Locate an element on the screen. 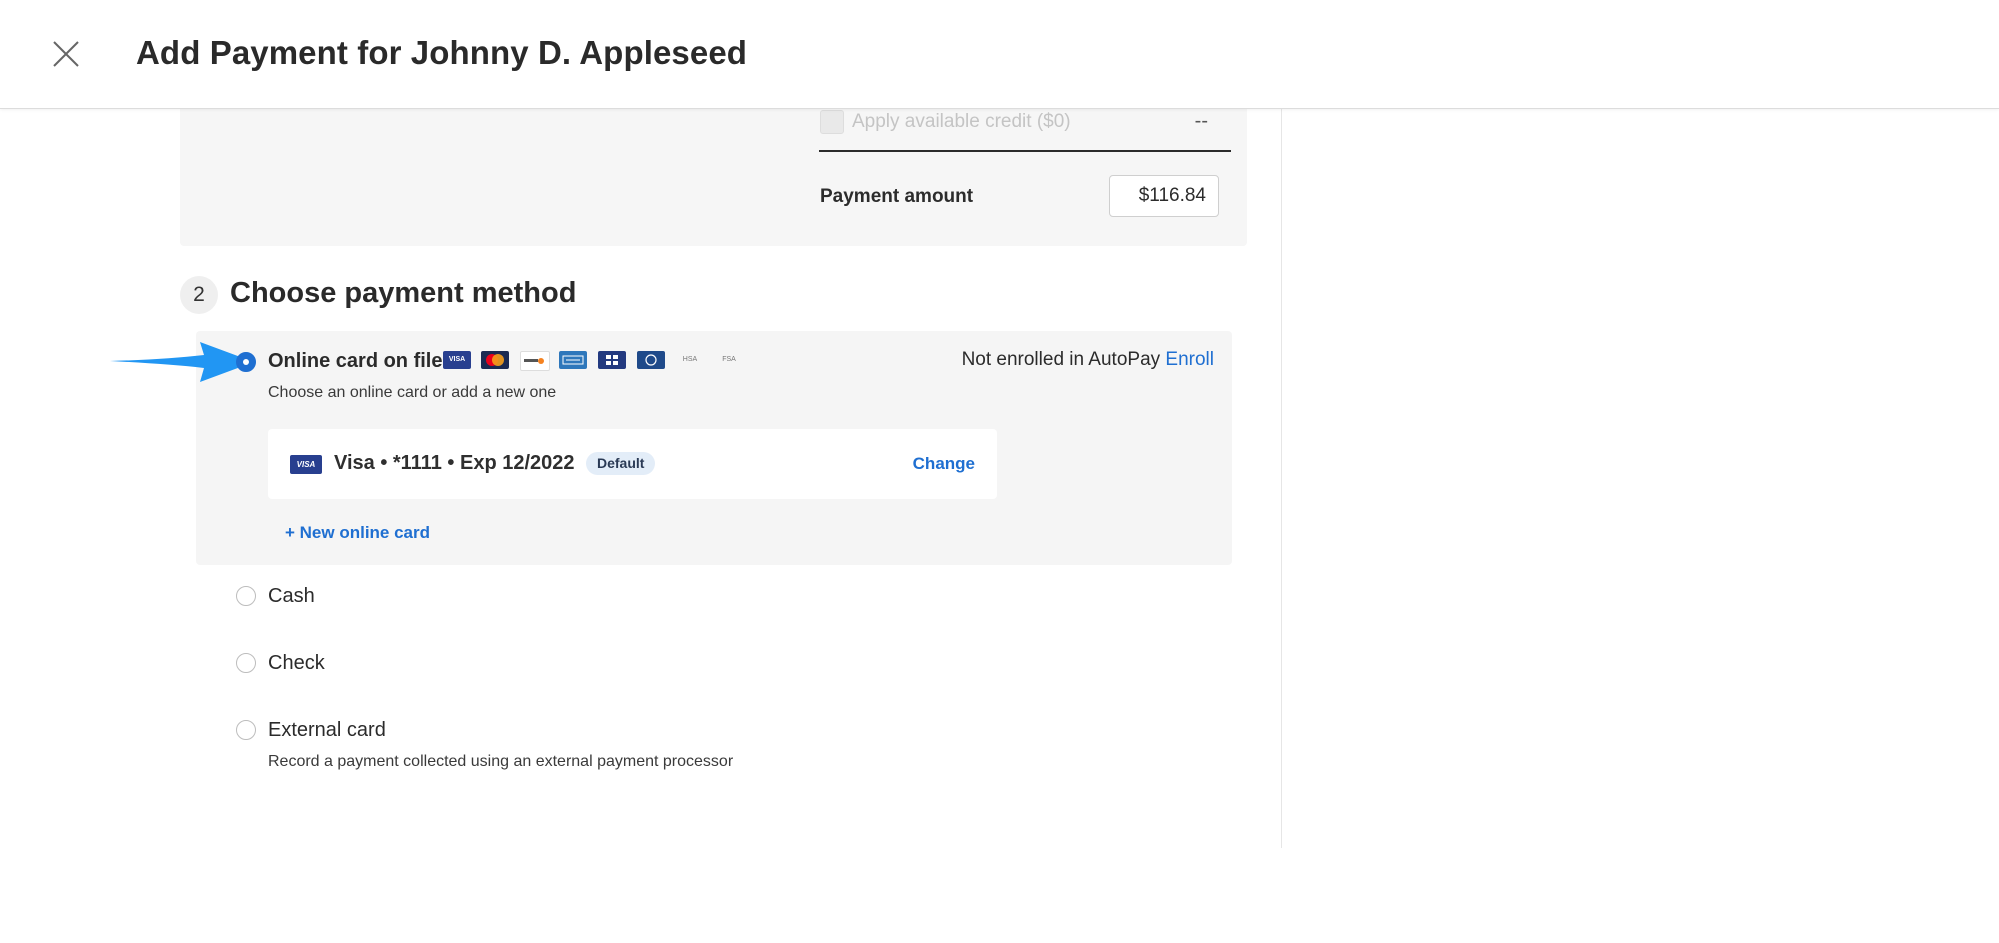 The image size is (1999, 943). payment-amount-input is located at coordinates (1164, 196).